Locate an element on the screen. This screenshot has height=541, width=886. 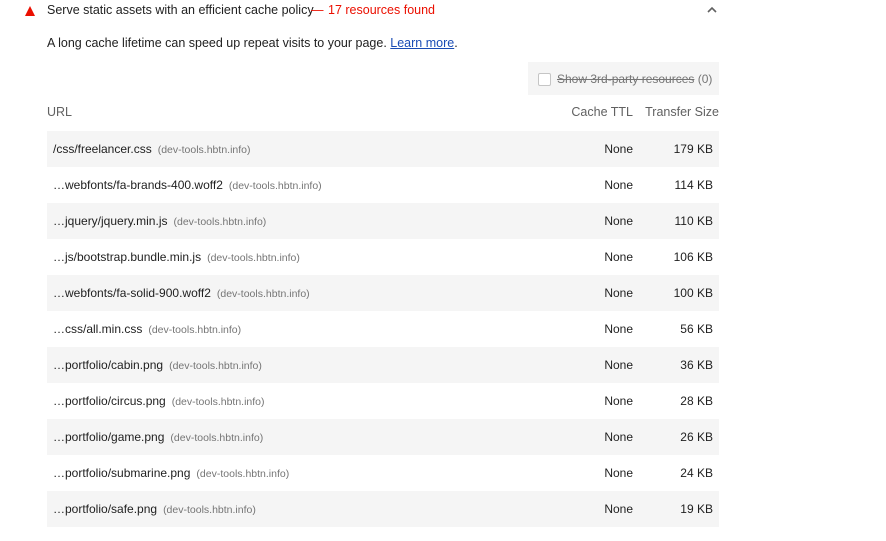
resource-path: …portfolio/safe.png is located at coordinates (105, 509).